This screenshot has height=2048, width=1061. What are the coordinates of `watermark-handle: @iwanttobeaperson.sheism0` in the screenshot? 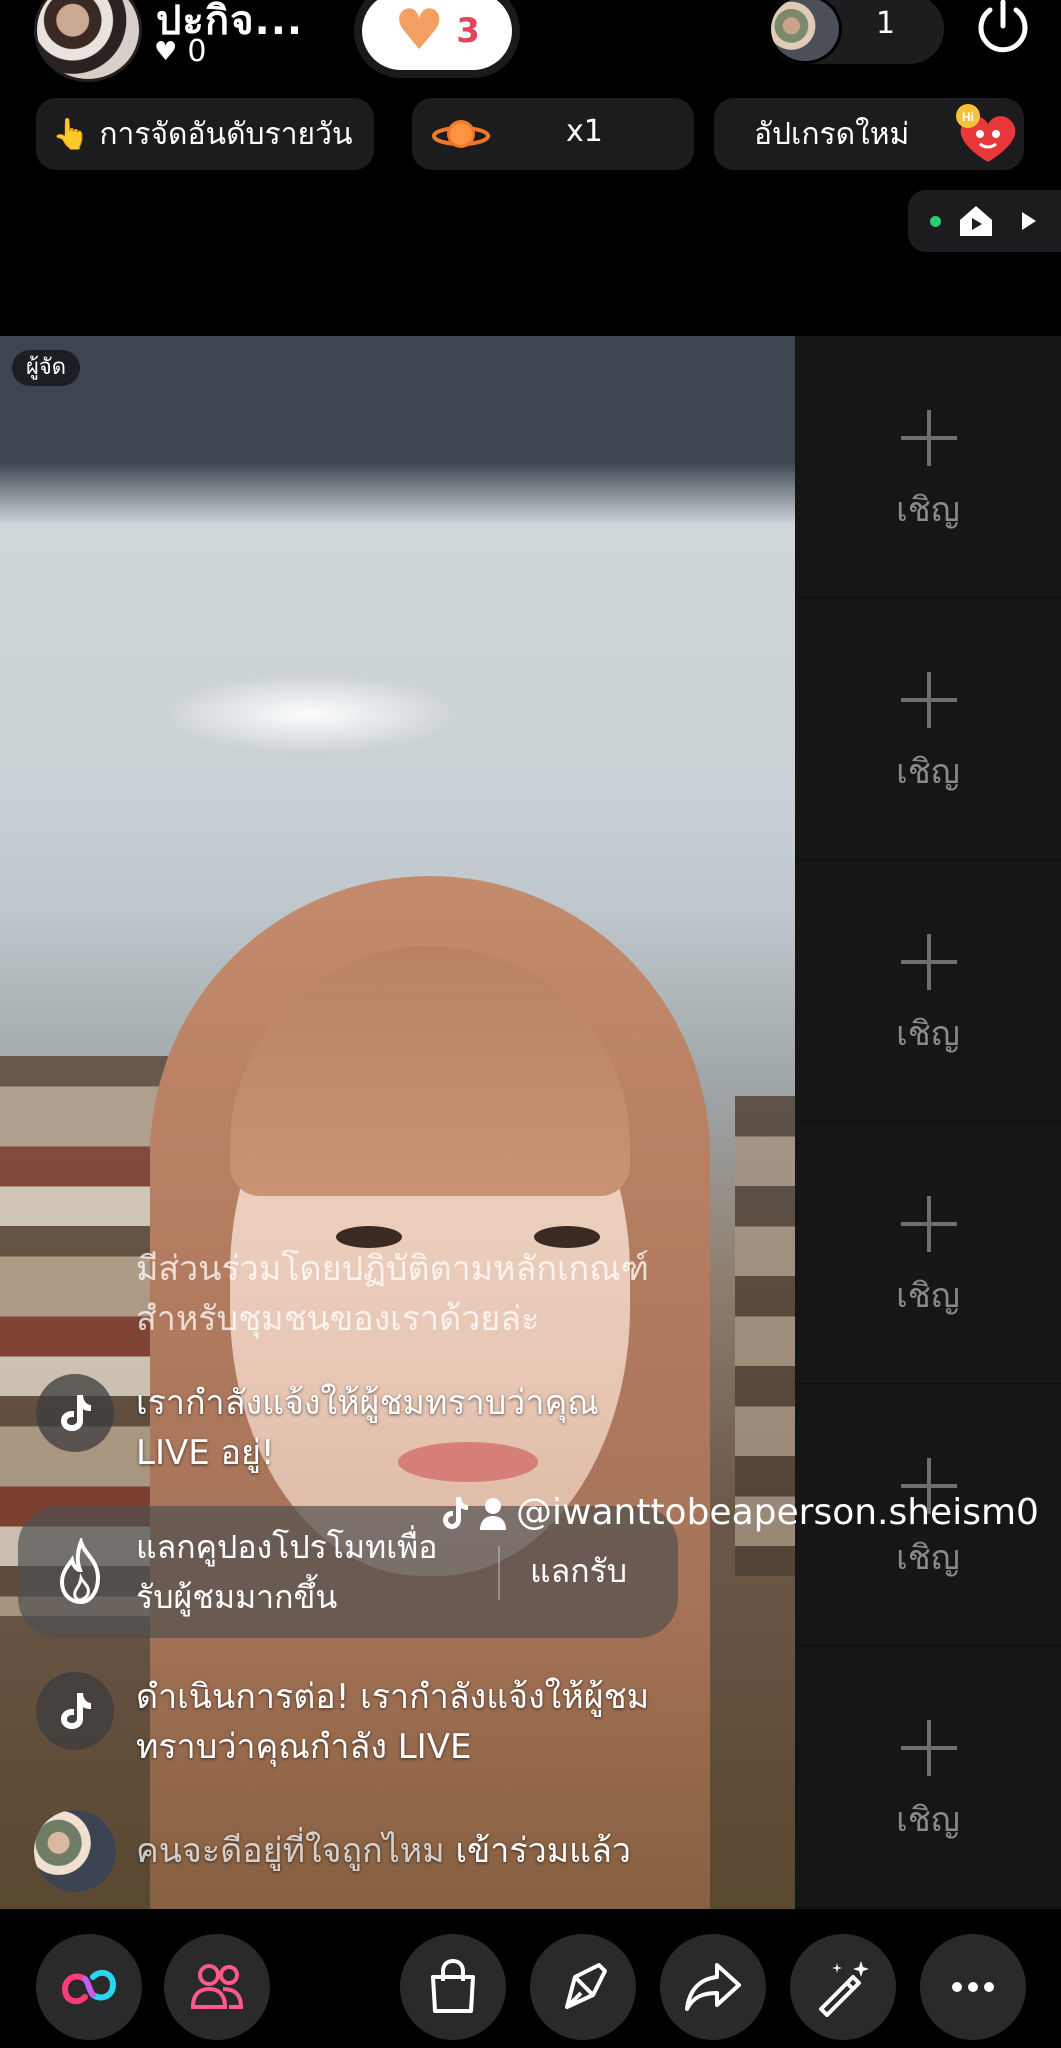 It's located at (739, 1512).